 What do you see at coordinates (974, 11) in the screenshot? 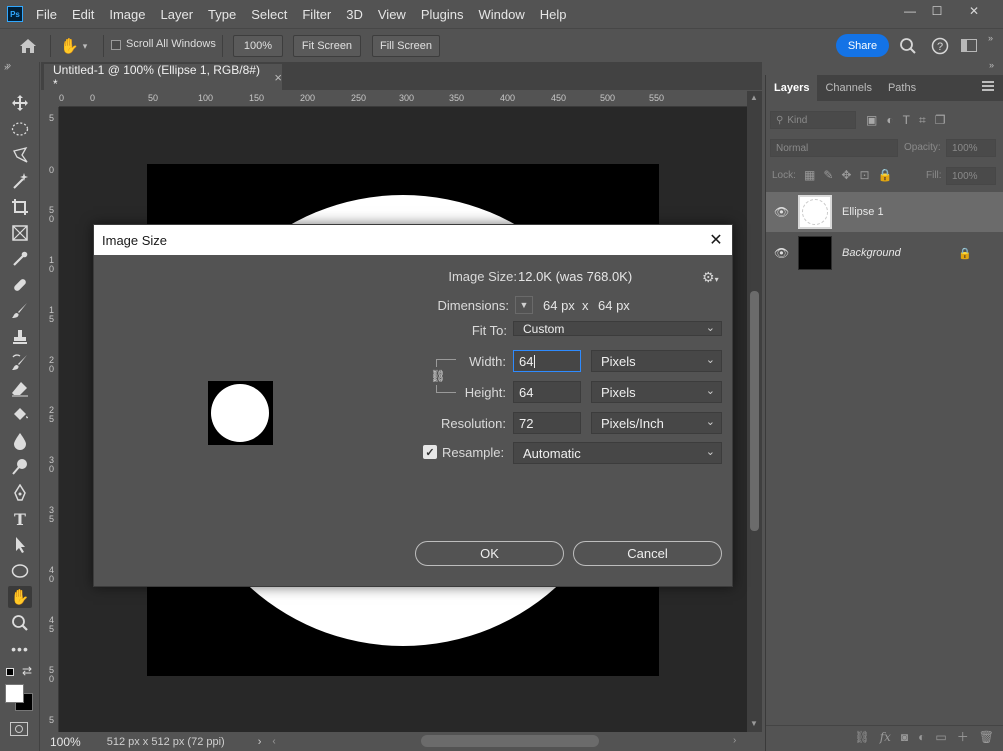
I see `close-window-button: ✕` at bounding box center [974, 11].